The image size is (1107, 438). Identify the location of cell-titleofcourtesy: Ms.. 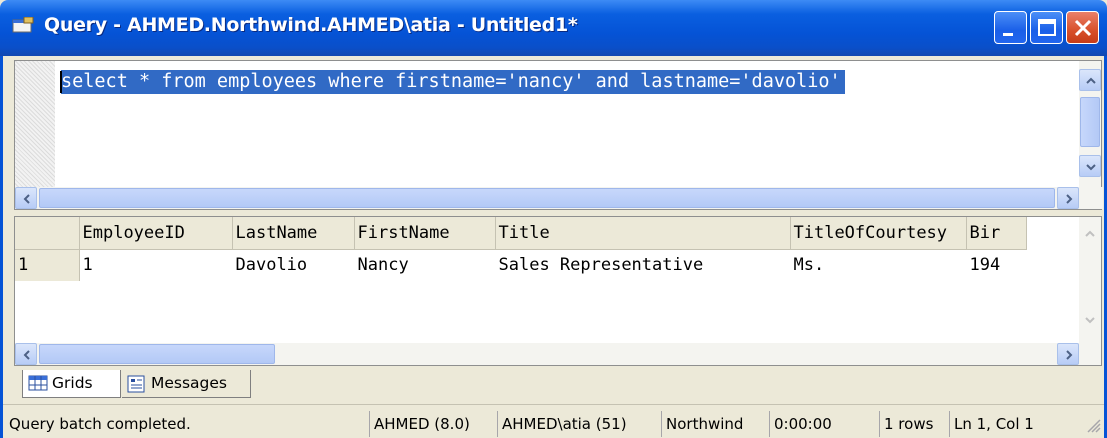
(878, 265).